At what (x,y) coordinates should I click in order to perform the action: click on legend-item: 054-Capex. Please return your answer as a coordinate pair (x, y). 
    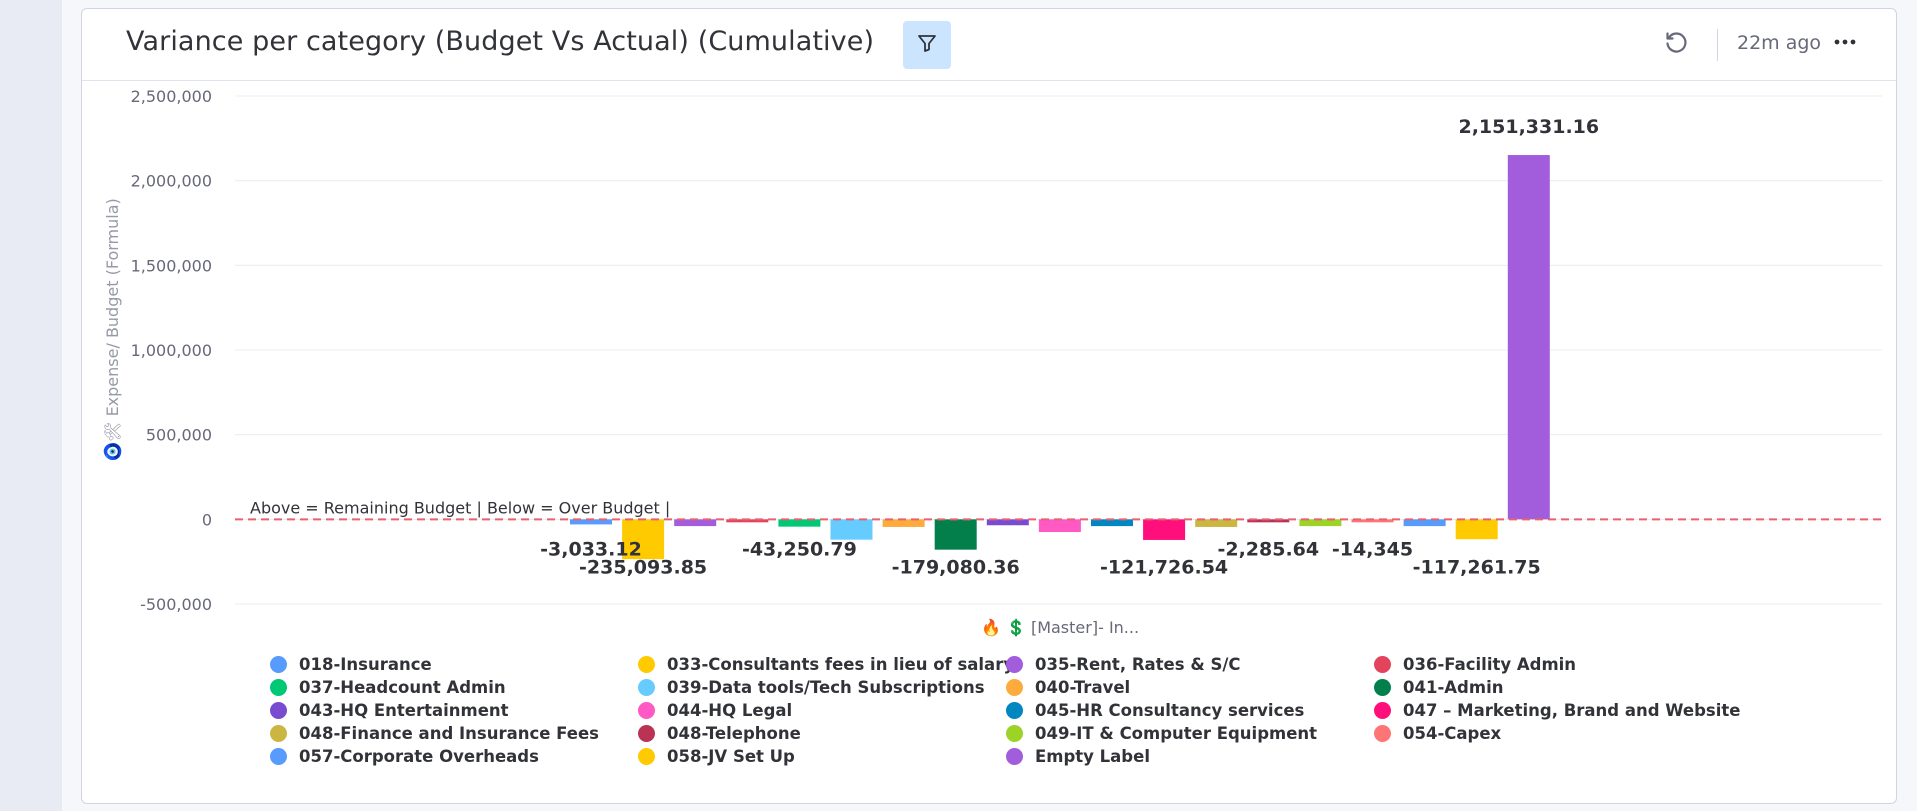
    Looking at the image, I should click on (1437, 733).